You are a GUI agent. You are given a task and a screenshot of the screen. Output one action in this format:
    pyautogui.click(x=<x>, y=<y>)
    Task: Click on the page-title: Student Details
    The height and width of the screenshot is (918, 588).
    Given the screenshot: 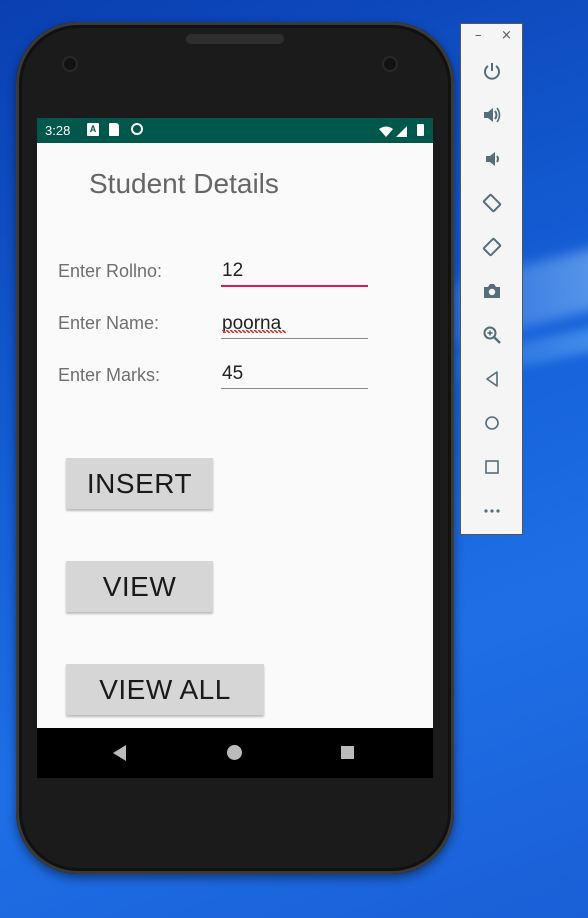 What is the action you would take?
    pyautogui.click(x=184, y=183)
    